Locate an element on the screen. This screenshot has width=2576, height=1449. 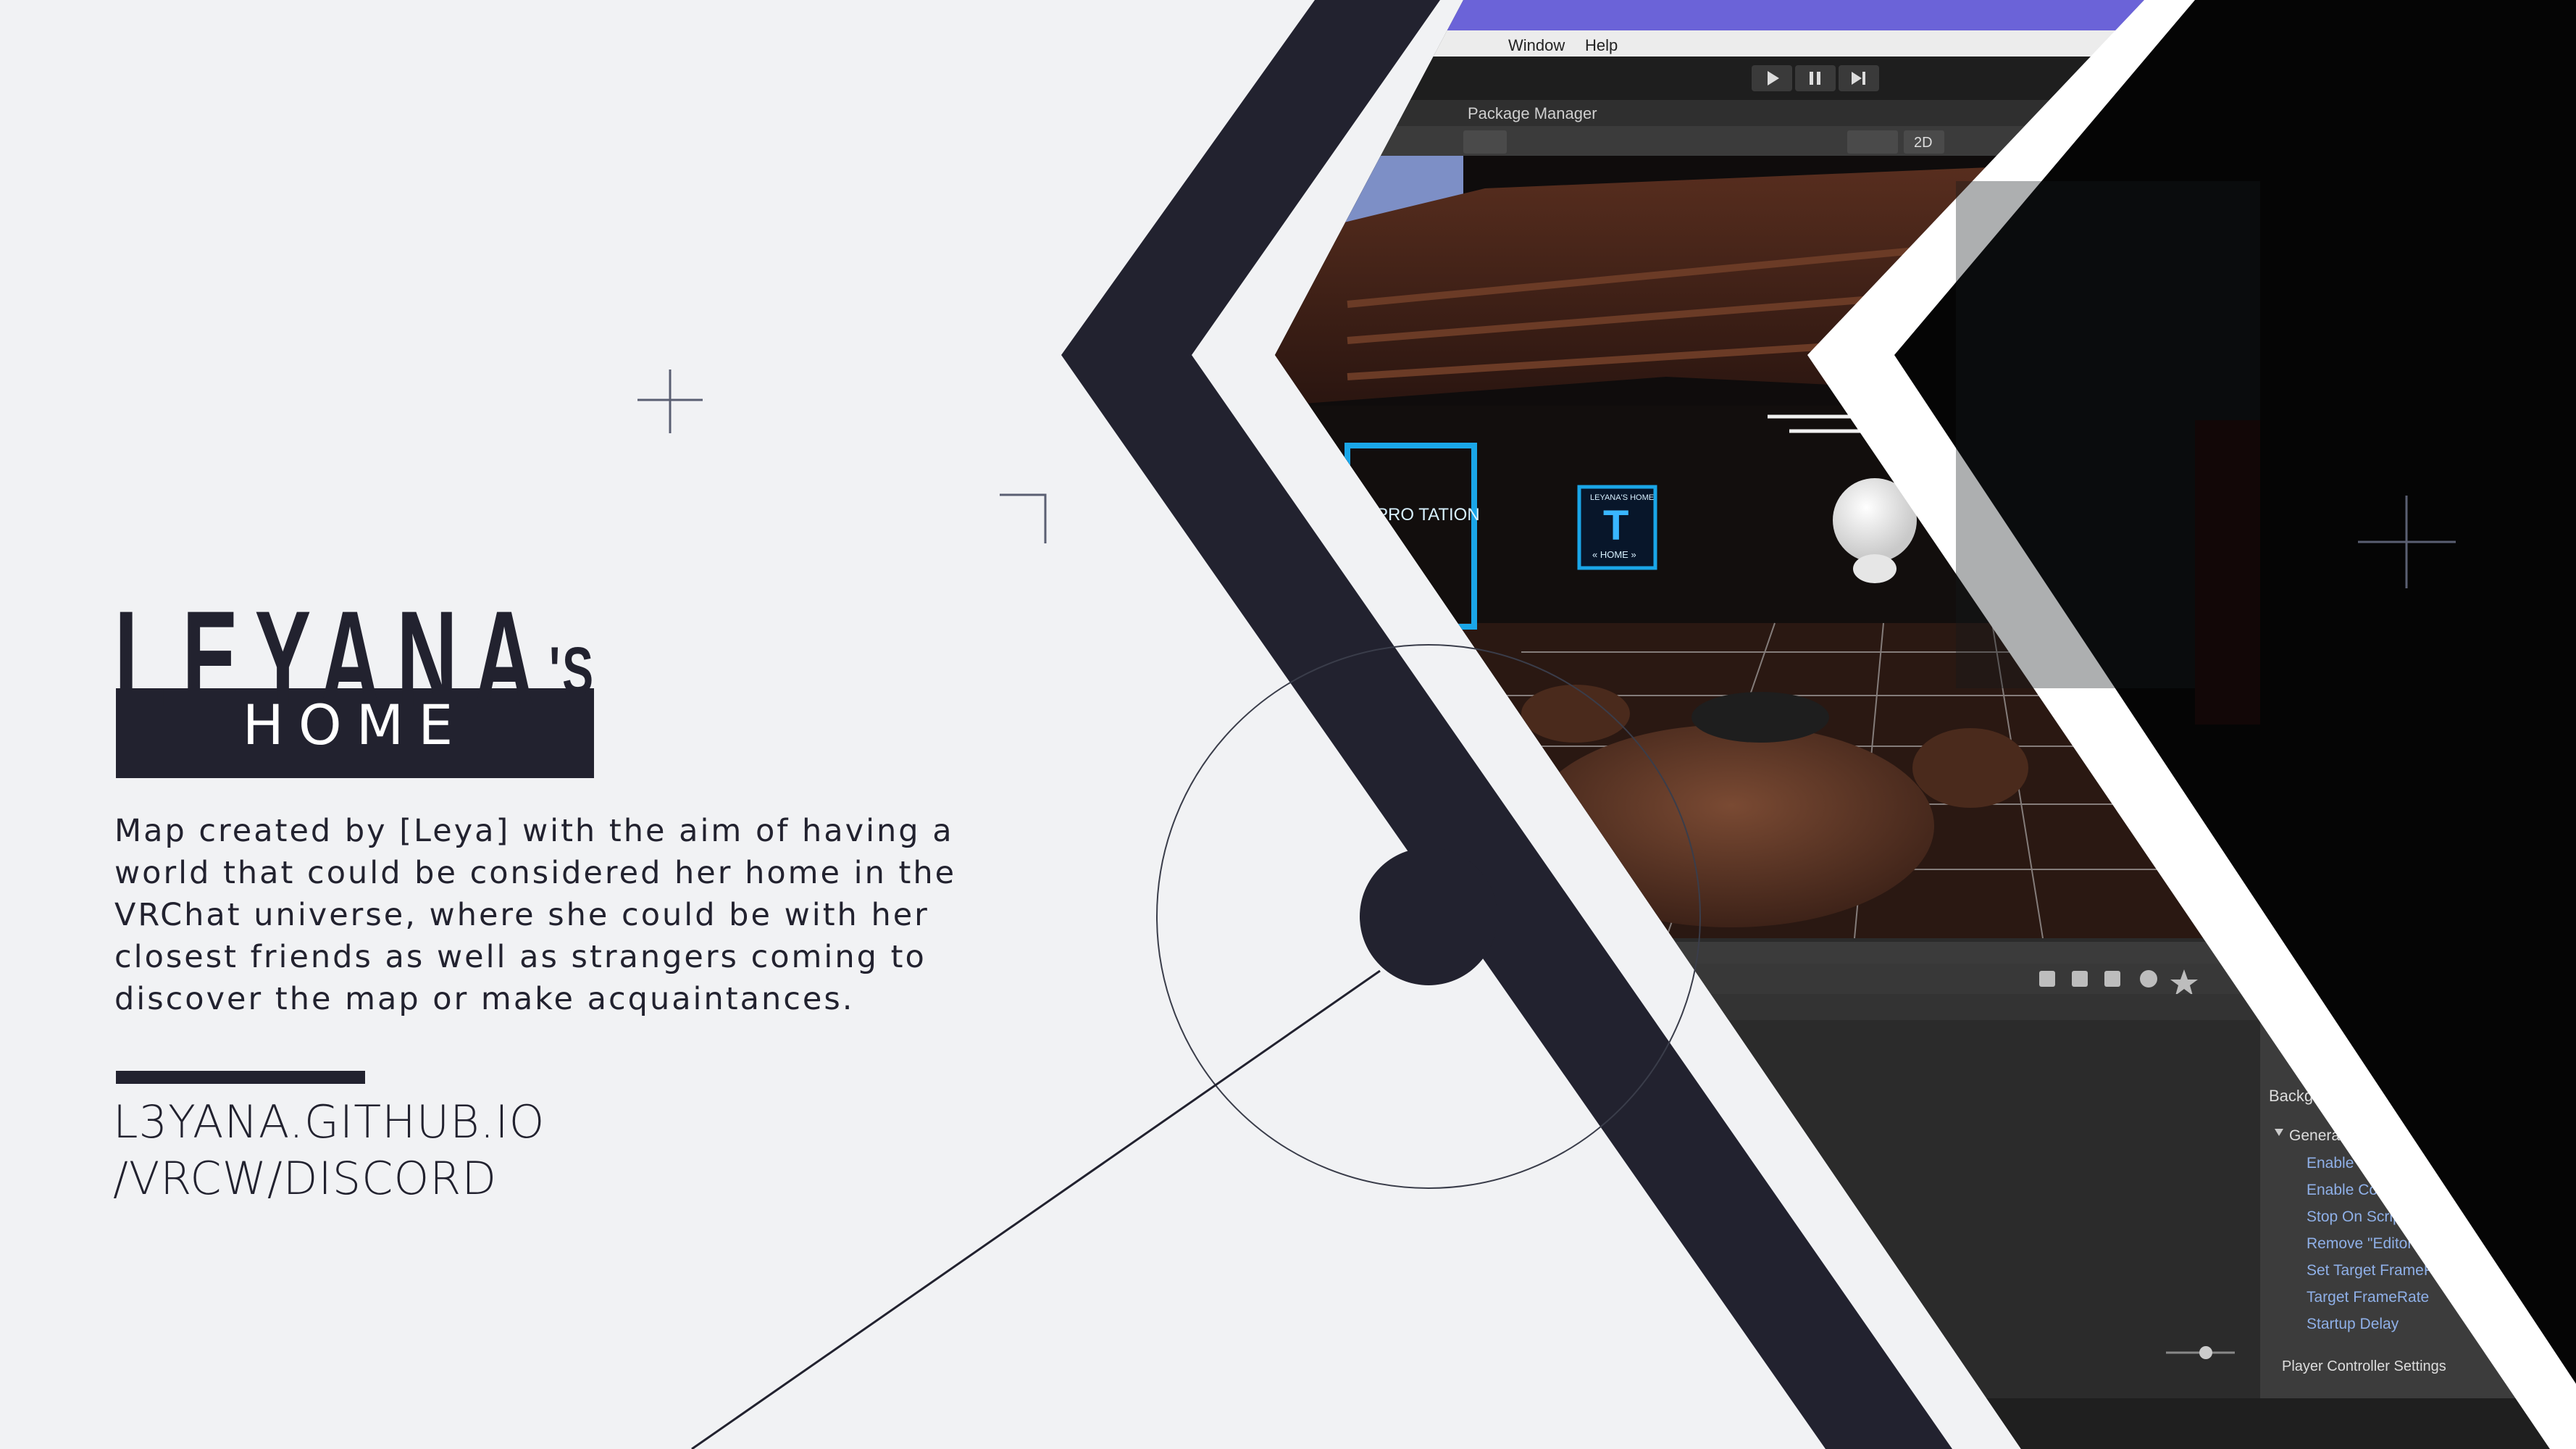
shading-dropdown is located at coordinates (1872, 142).